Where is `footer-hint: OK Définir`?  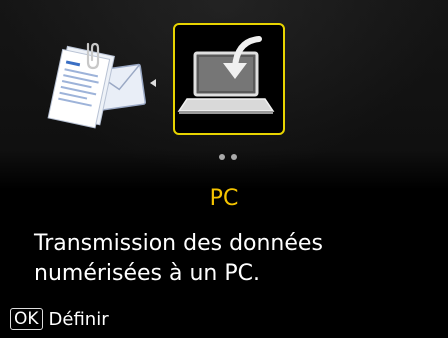
footer-hint: OK Définir is located at coordinates (59, 319).